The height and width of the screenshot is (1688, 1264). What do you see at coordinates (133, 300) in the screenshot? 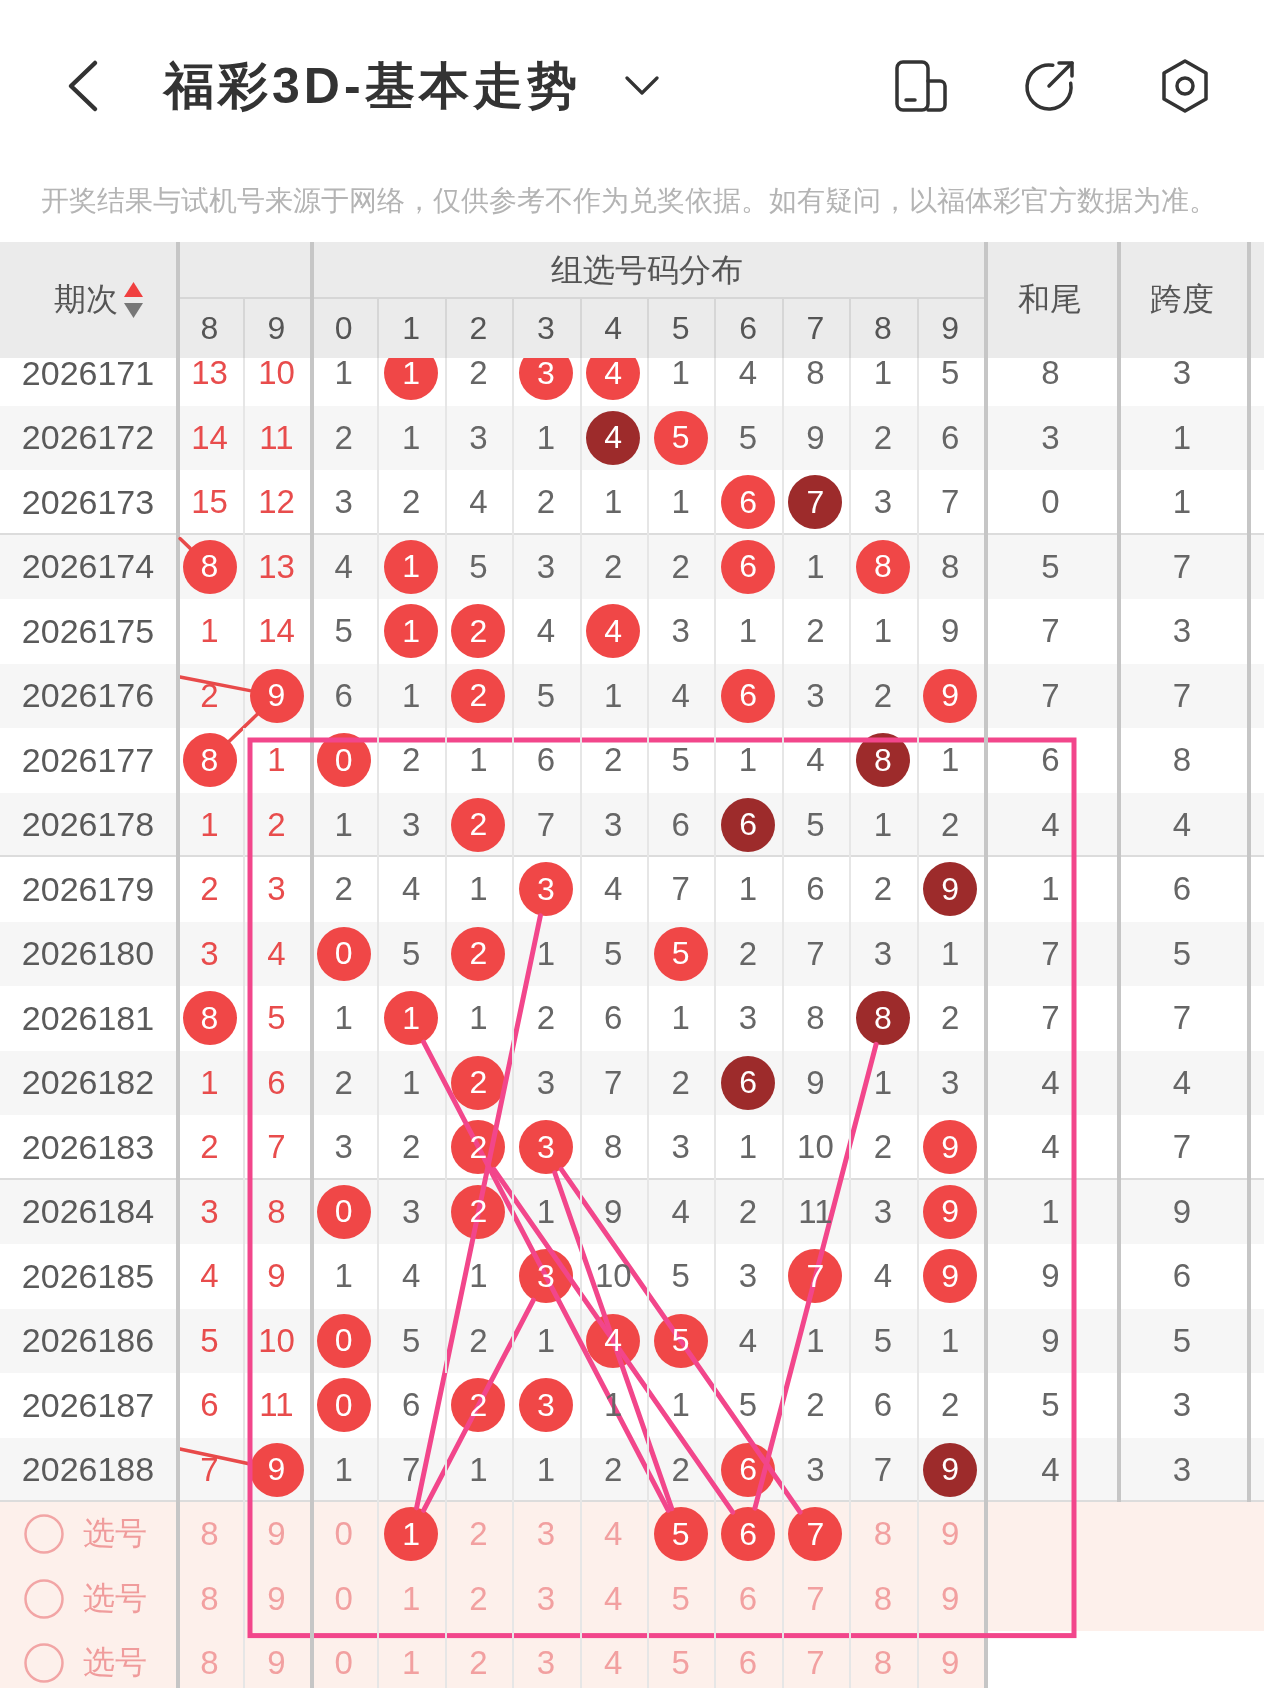
I see `sort-icon` at bounding box center [133, 300].